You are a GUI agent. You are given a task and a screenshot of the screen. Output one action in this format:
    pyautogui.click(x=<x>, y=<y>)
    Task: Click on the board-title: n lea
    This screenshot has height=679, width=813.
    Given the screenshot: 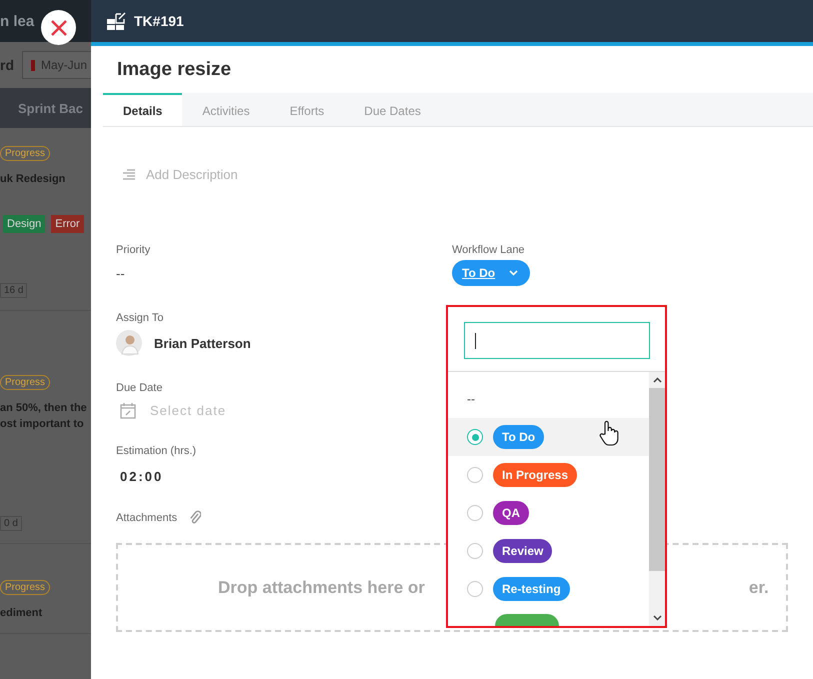 What is the action you would take?
    pyautogui.click(x=17, y=21)
    